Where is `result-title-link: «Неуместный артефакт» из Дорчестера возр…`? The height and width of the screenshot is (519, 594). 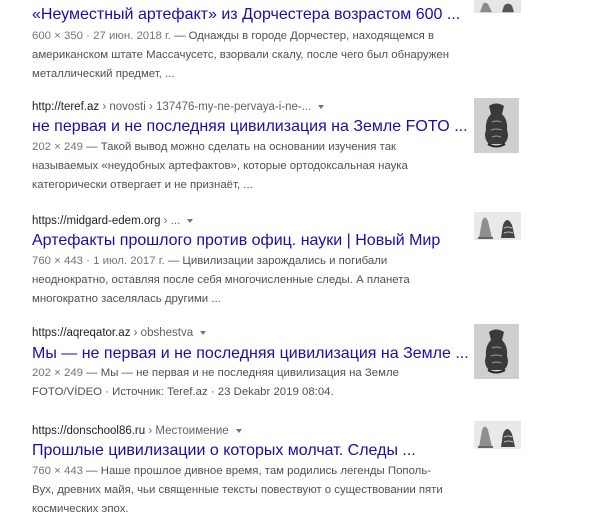
result-title-link: «Неуместный артефакт» из Дорчестера возр… is located at coordinates (246, 15).